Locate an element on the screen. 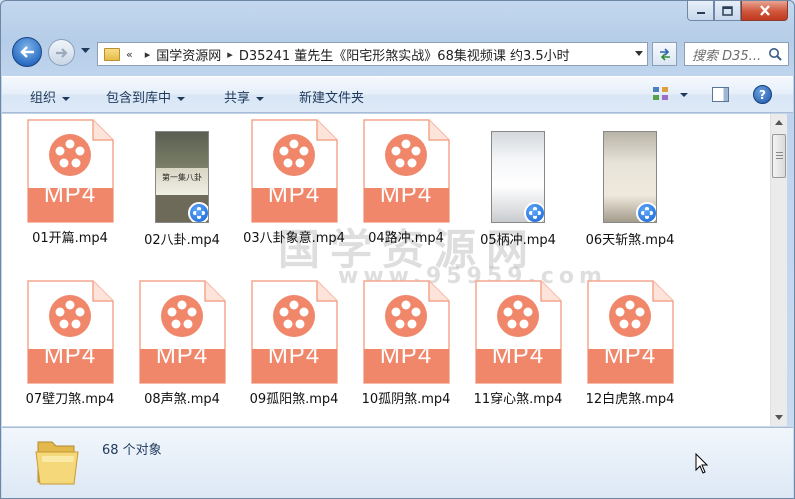 This screenshot has width=795, height=499. file-name: 01开篇.mp4 is located at coordinates (70, 238).